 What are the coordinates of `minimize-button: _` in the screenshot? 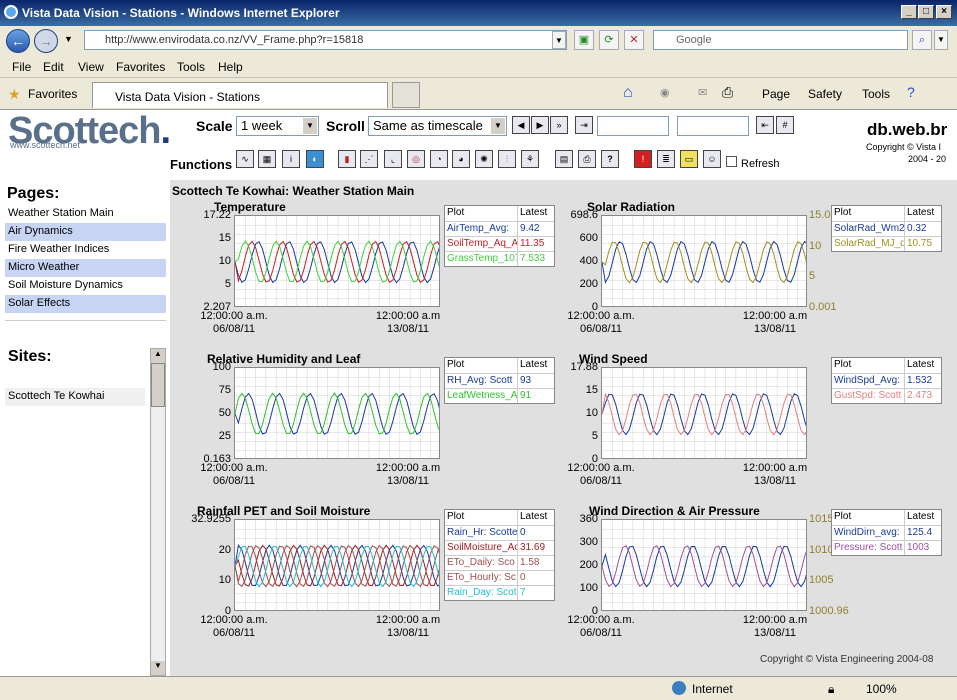 It's located at (909, 12).